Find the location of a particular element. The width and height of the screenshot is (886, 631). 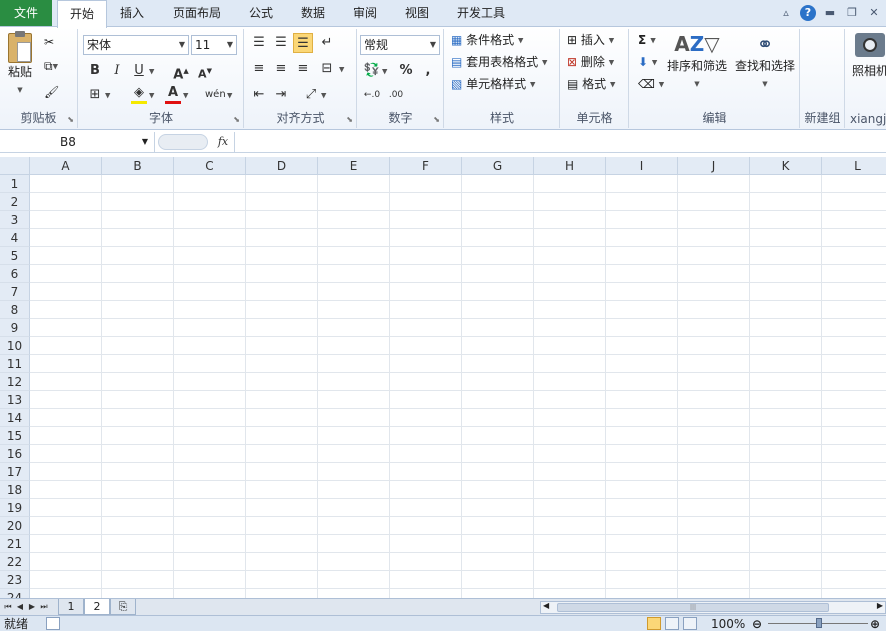

normal-view-icon is located at coordinates (654, 623).